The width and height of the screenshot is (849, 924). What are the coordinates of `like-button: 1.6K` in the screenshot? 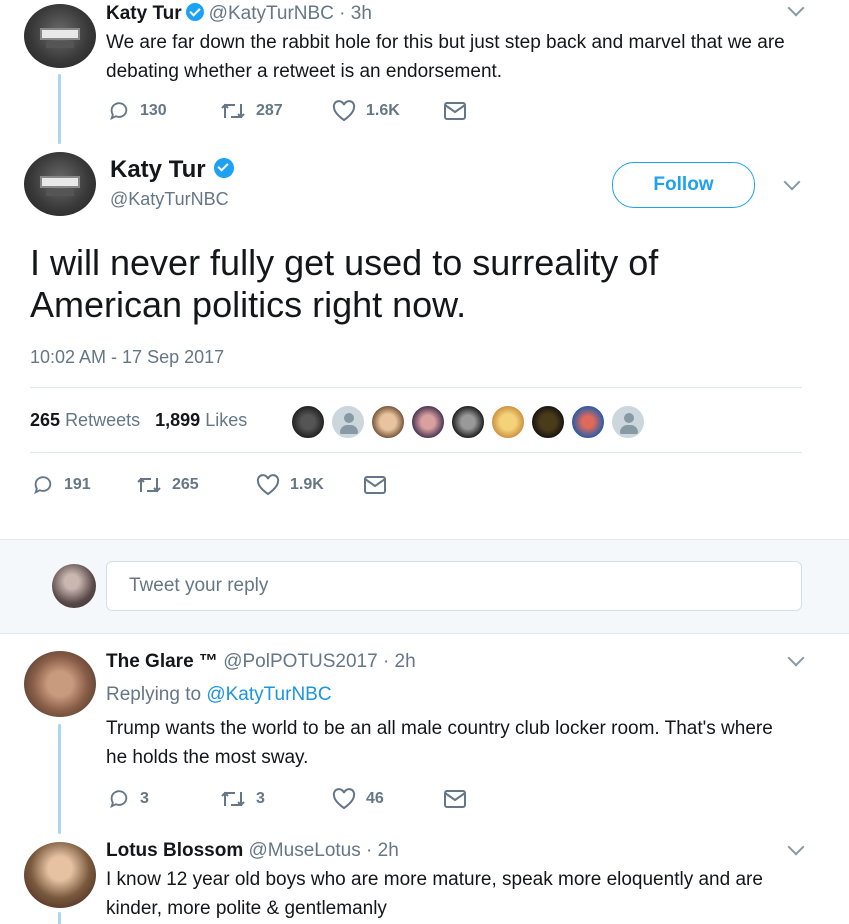 It's located at (388, 111).